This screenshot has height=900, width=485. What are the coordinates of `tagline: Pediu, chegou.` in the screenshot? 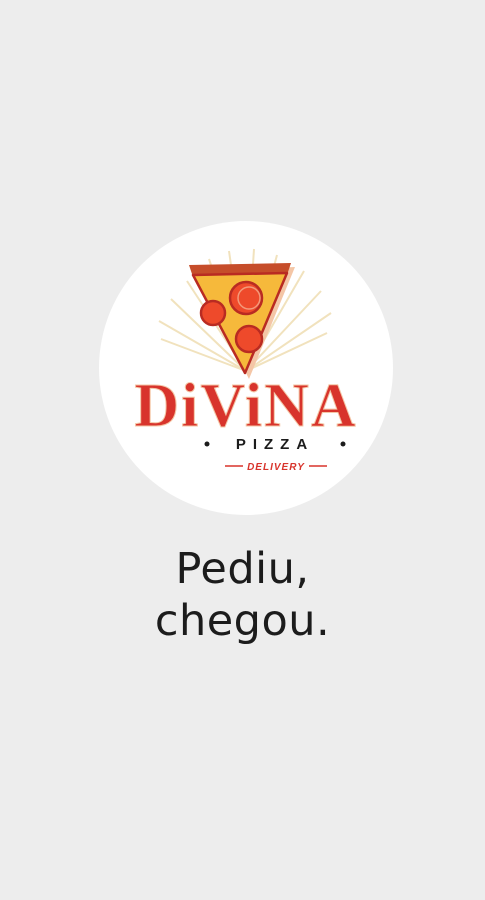 It's located at (242, 595).